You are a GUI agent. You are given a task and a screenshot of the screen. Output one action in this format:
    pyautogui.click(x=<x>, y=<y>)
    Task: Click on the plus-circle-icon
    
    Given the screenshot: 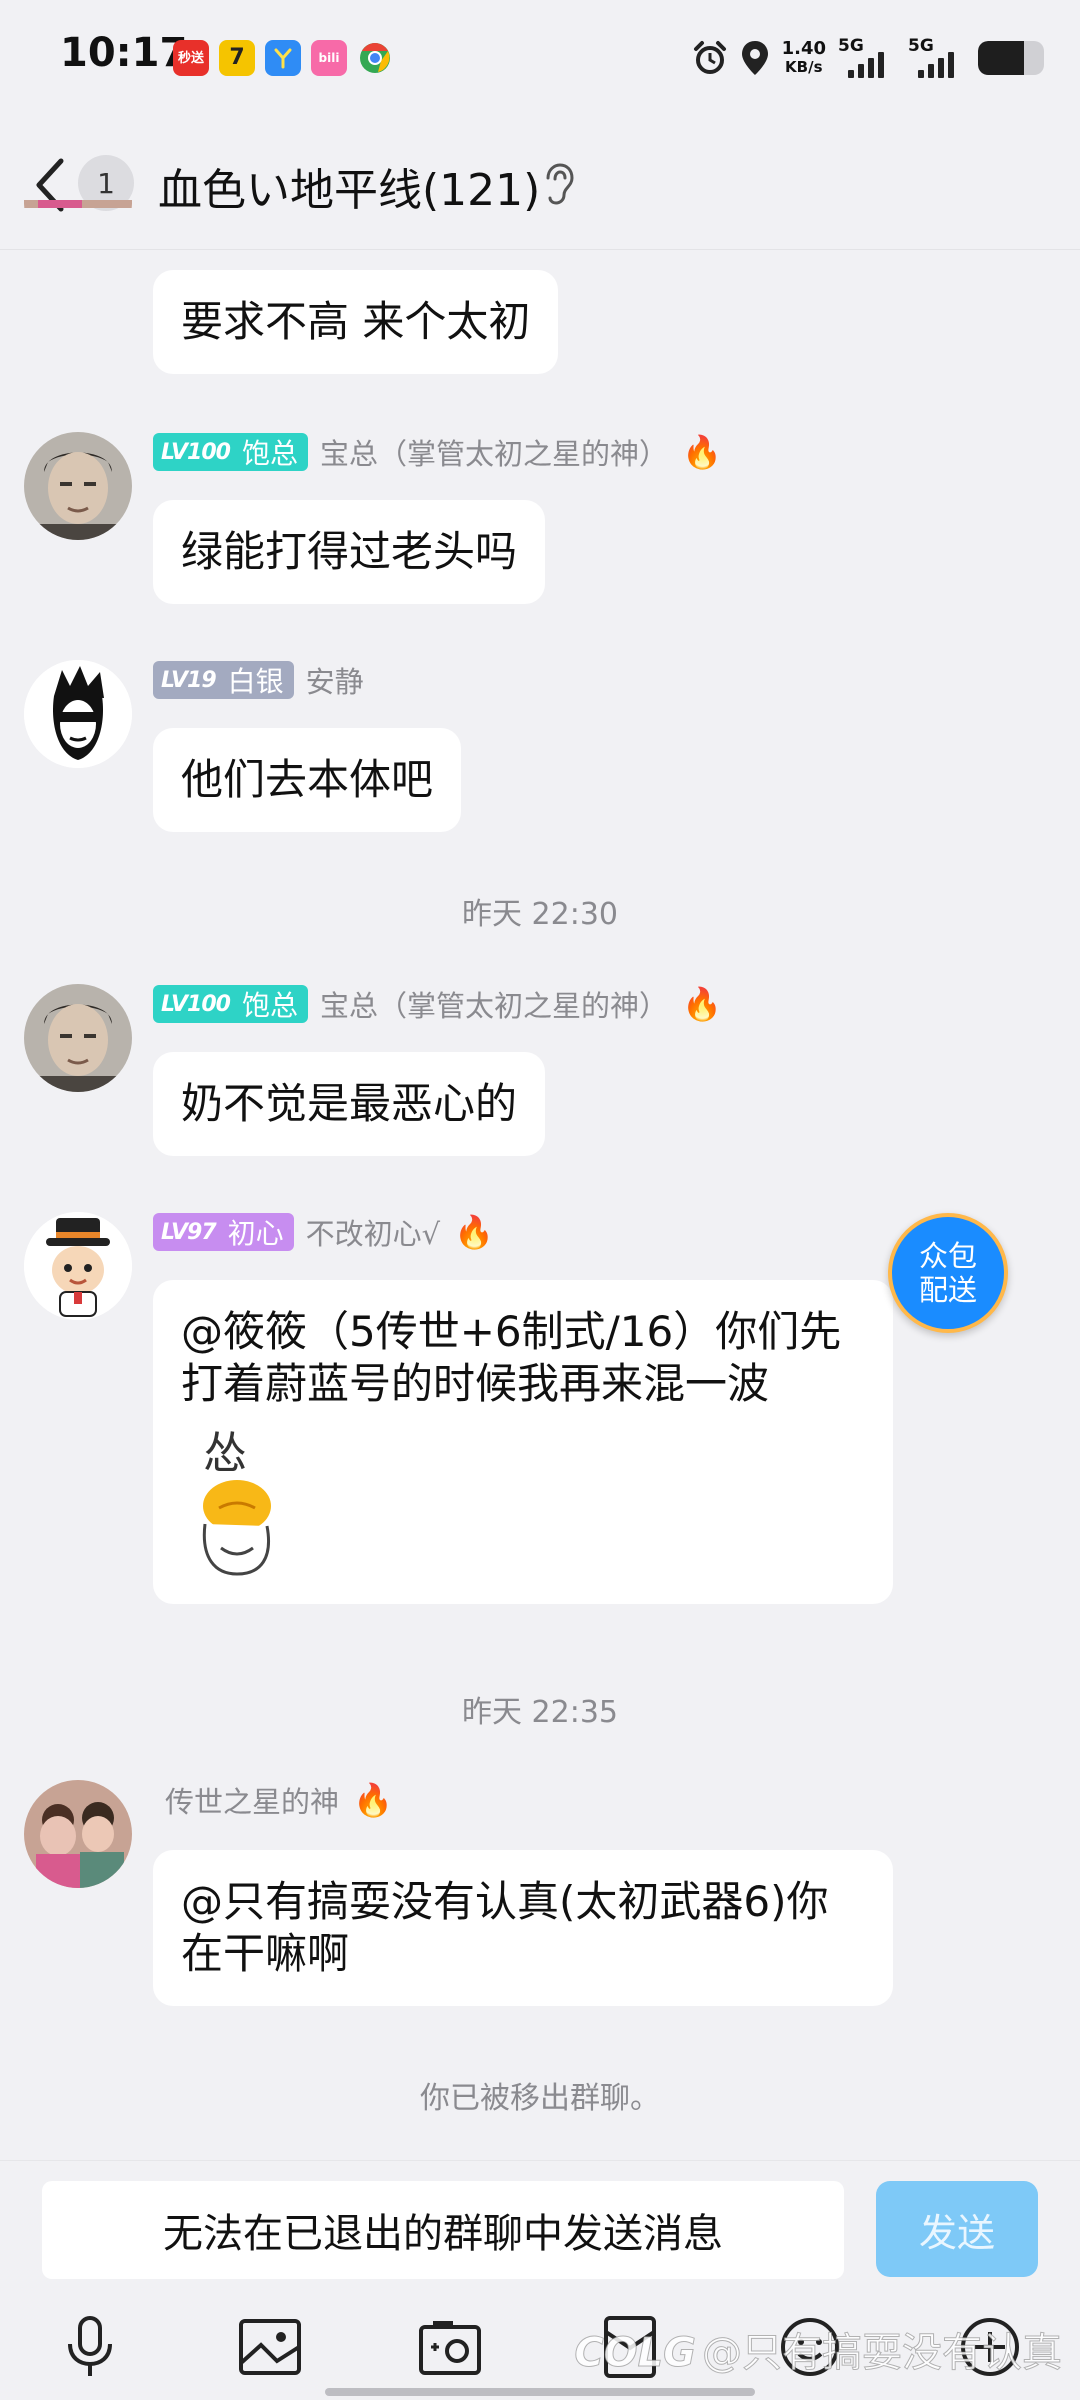 What is the action you would take?
    pyautogui.click(x=990, y=2347)
    